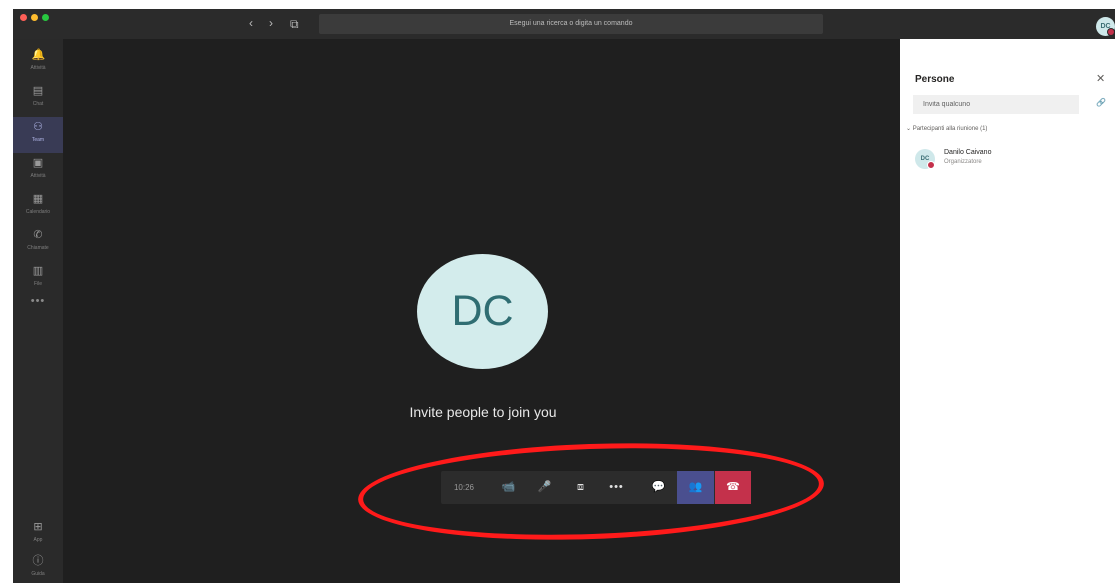  What do you see at coordinates (38, 561) in the screenshot?
I see `help-icon: ⓘ` at bounding box center [38, 561].